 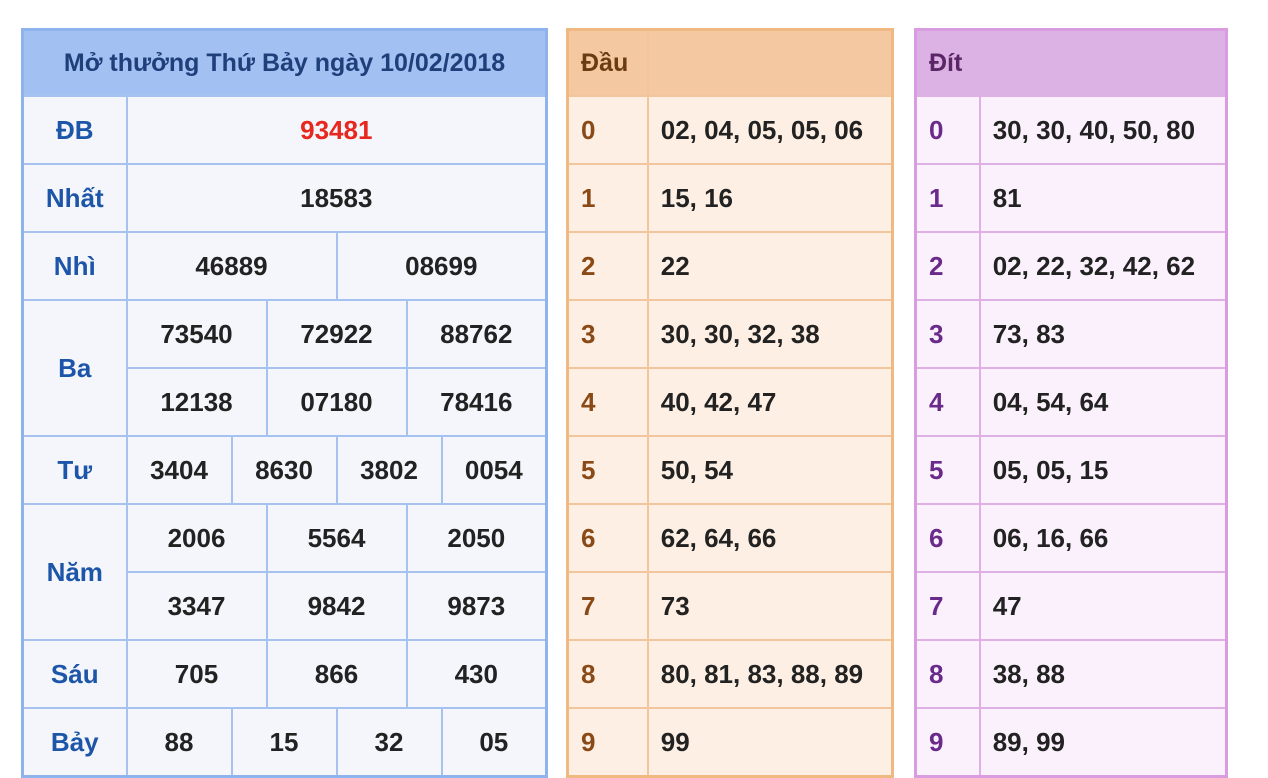 I want to click on dau-digit: 3, so click(x=607, y=334).